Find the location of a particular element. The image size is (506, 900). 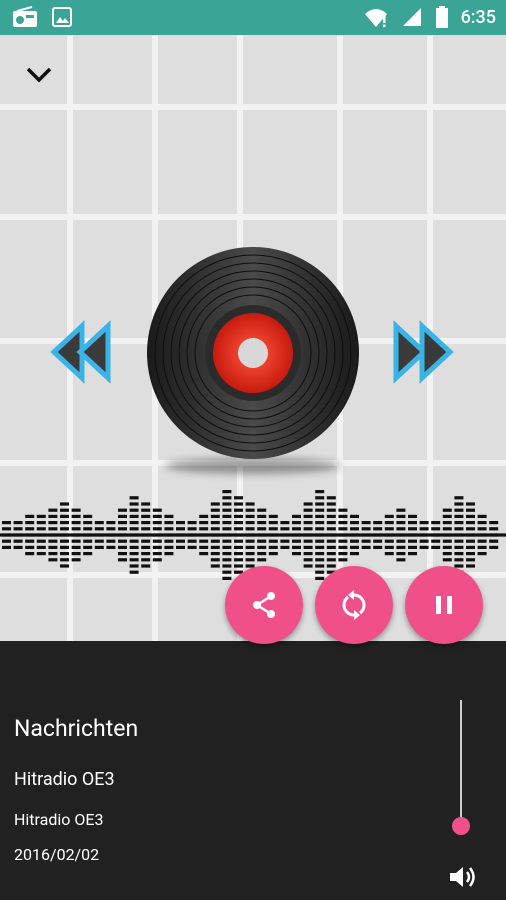

volume-icon is located at coordinates (462, 877).